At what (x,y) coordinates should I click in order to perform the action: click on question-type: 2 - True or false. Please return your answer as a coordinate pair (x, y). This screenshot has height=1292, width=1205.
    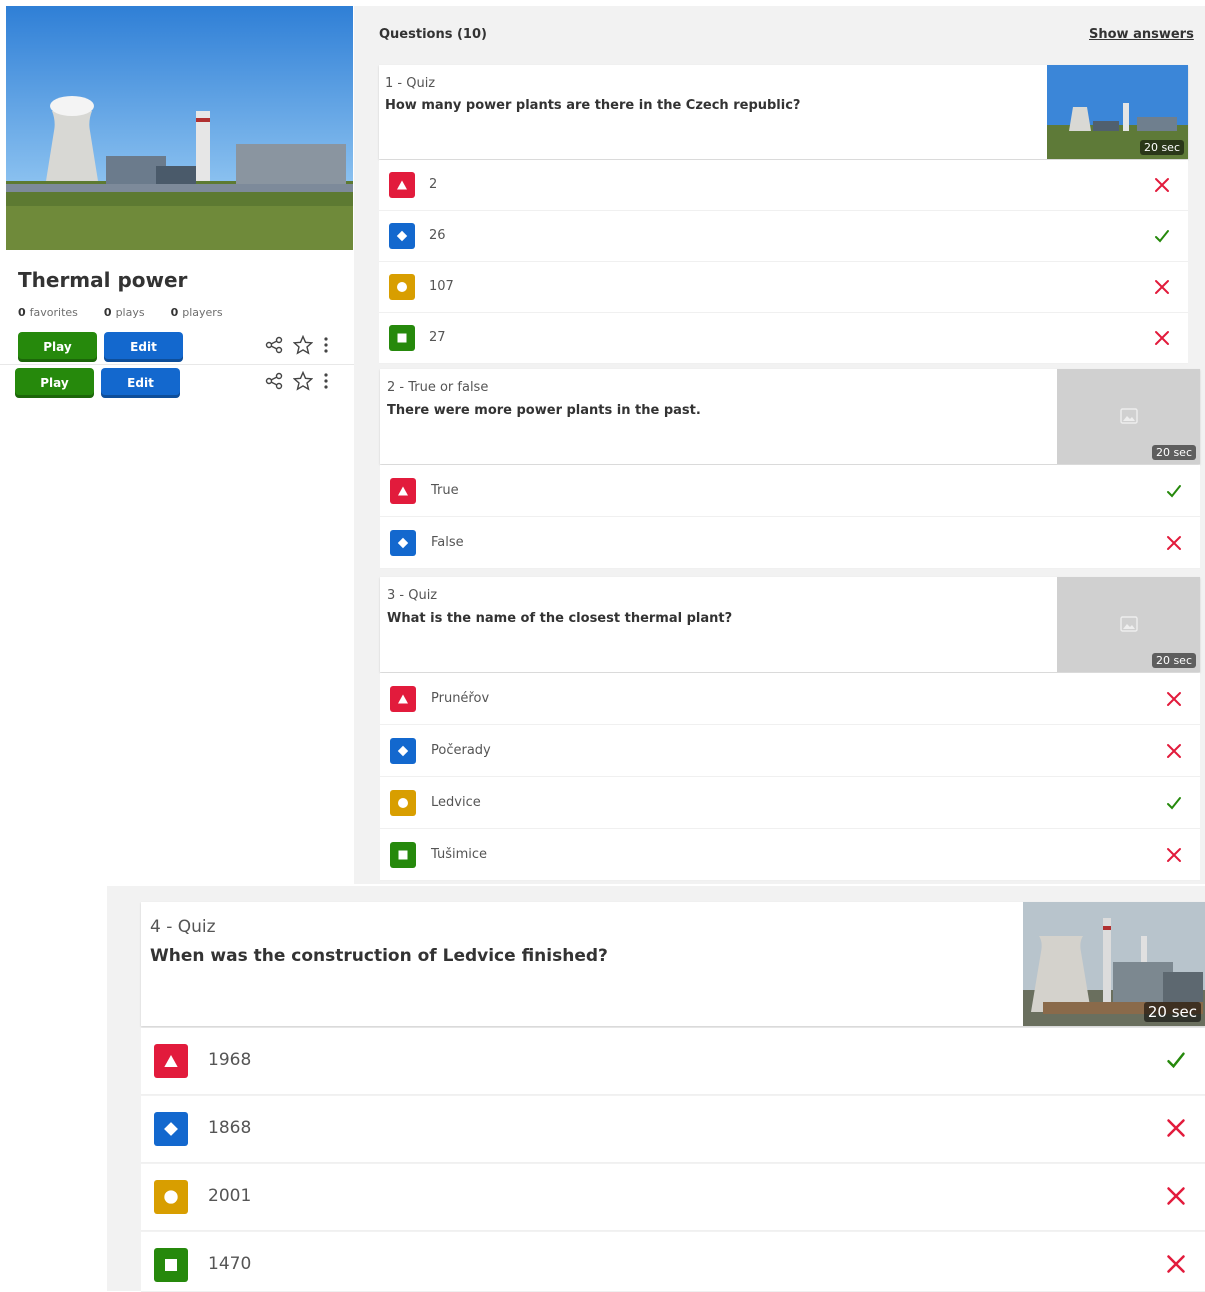
    Looking at the image, I should click on (438, 387).